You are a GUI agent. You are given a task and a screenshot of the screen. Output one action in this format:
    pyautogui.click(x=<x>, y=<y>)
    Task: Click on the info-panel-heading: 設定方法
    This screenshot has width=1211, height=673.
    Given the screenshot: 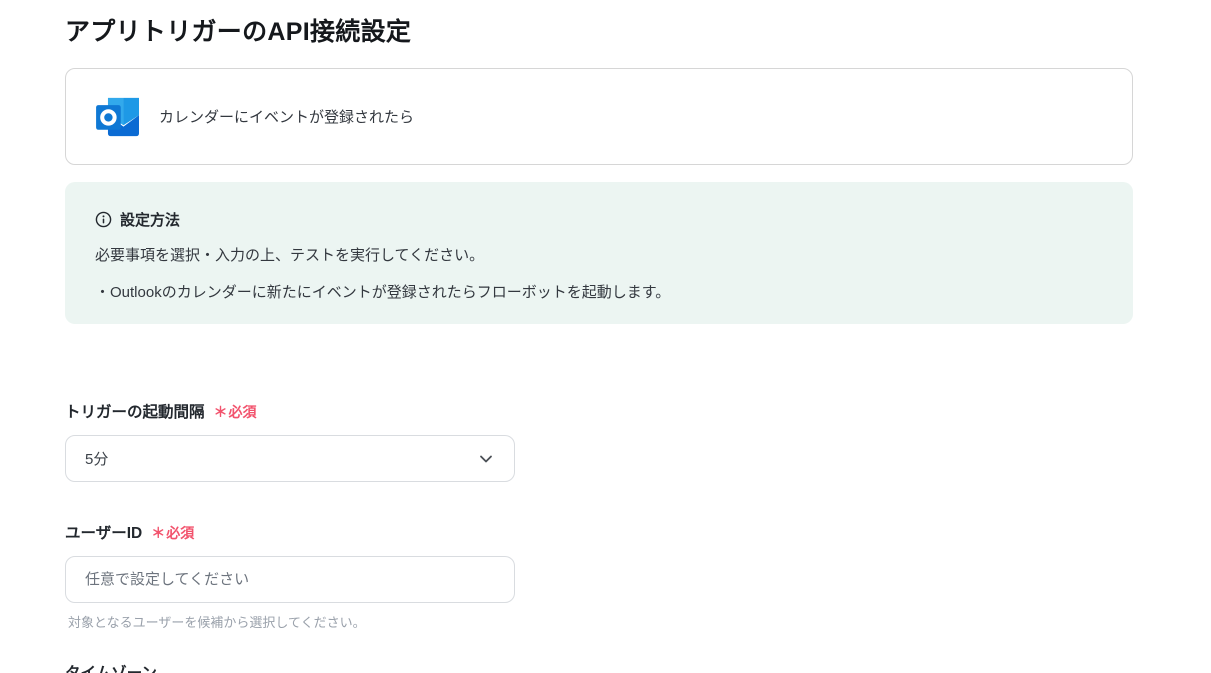 What is the action you would take?
    pyautogui.click(x=150, y=220)
    